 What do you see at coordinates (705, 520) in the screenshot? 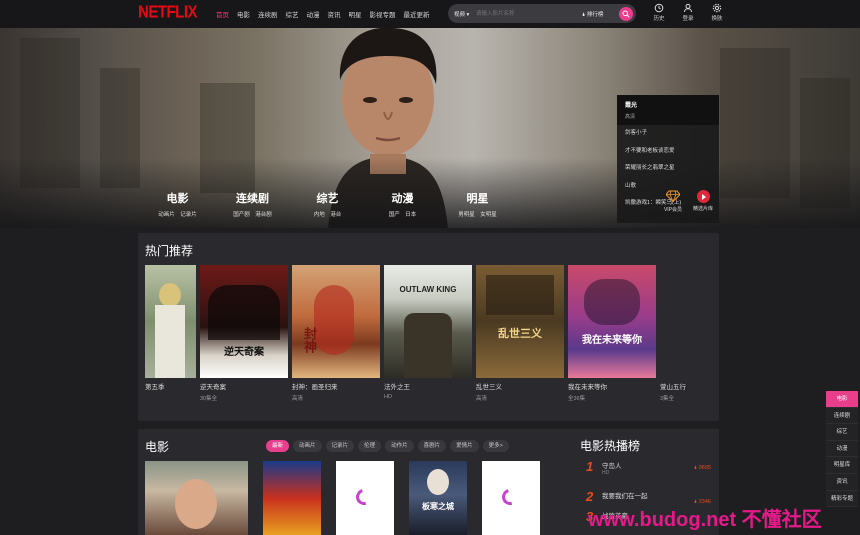
I see `watermark-text: www.budog.net 不懂社区` at bounding box center [705, 520].